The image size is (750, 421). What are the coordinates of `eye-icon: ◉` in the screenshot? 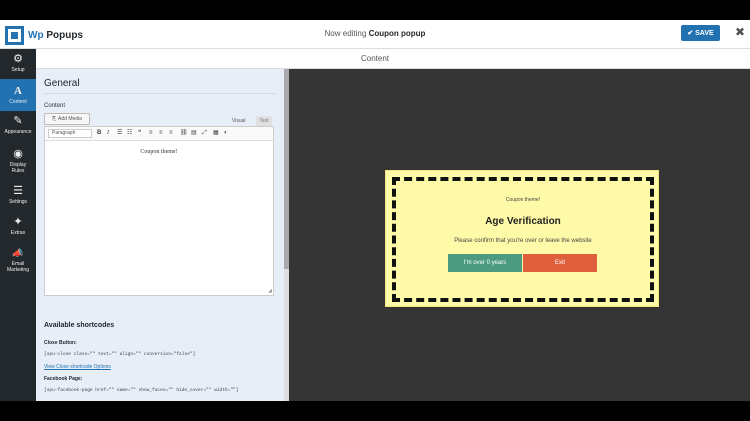 It's located at (18, 154).